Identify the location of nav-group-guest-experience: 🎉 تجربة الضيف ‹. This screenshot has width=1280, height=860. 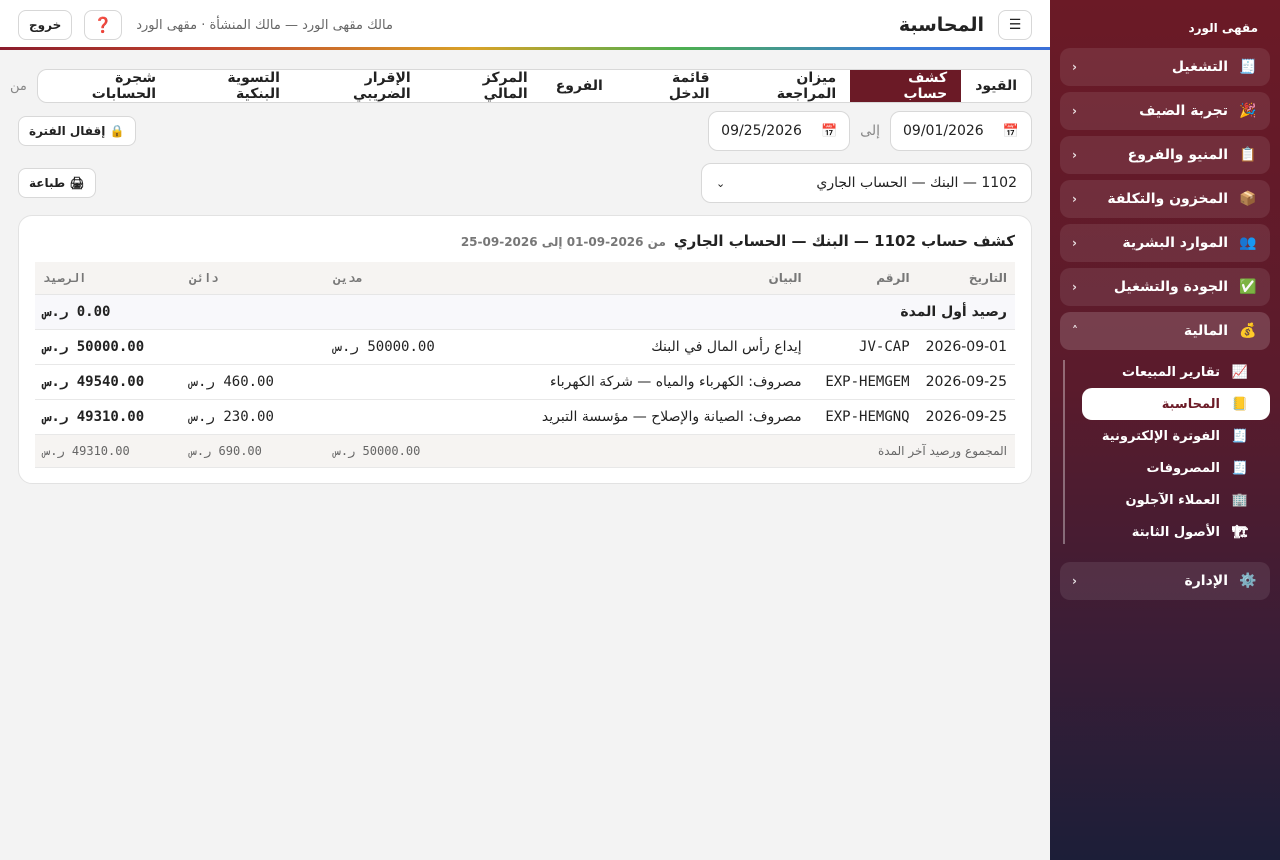
(1165, 111).